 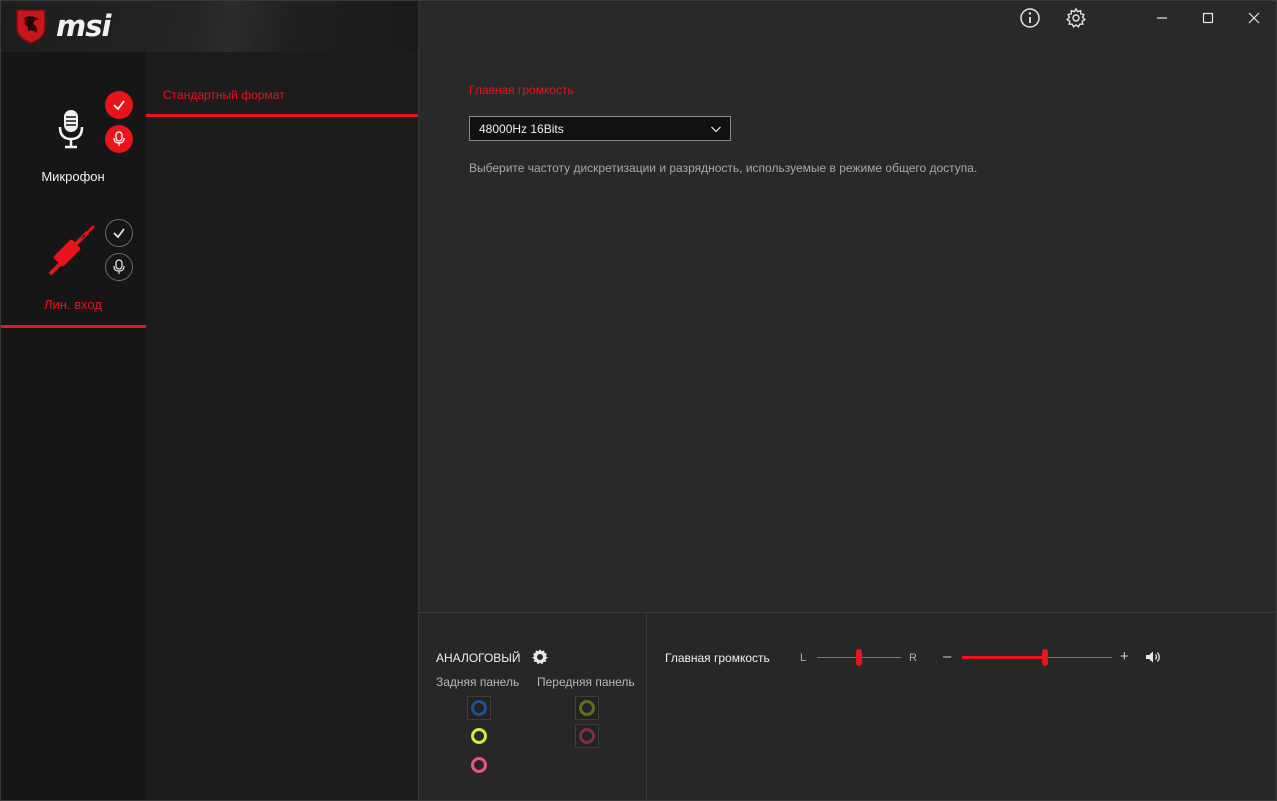 I want to click on subnav-filler, so click(x=282, y=706).